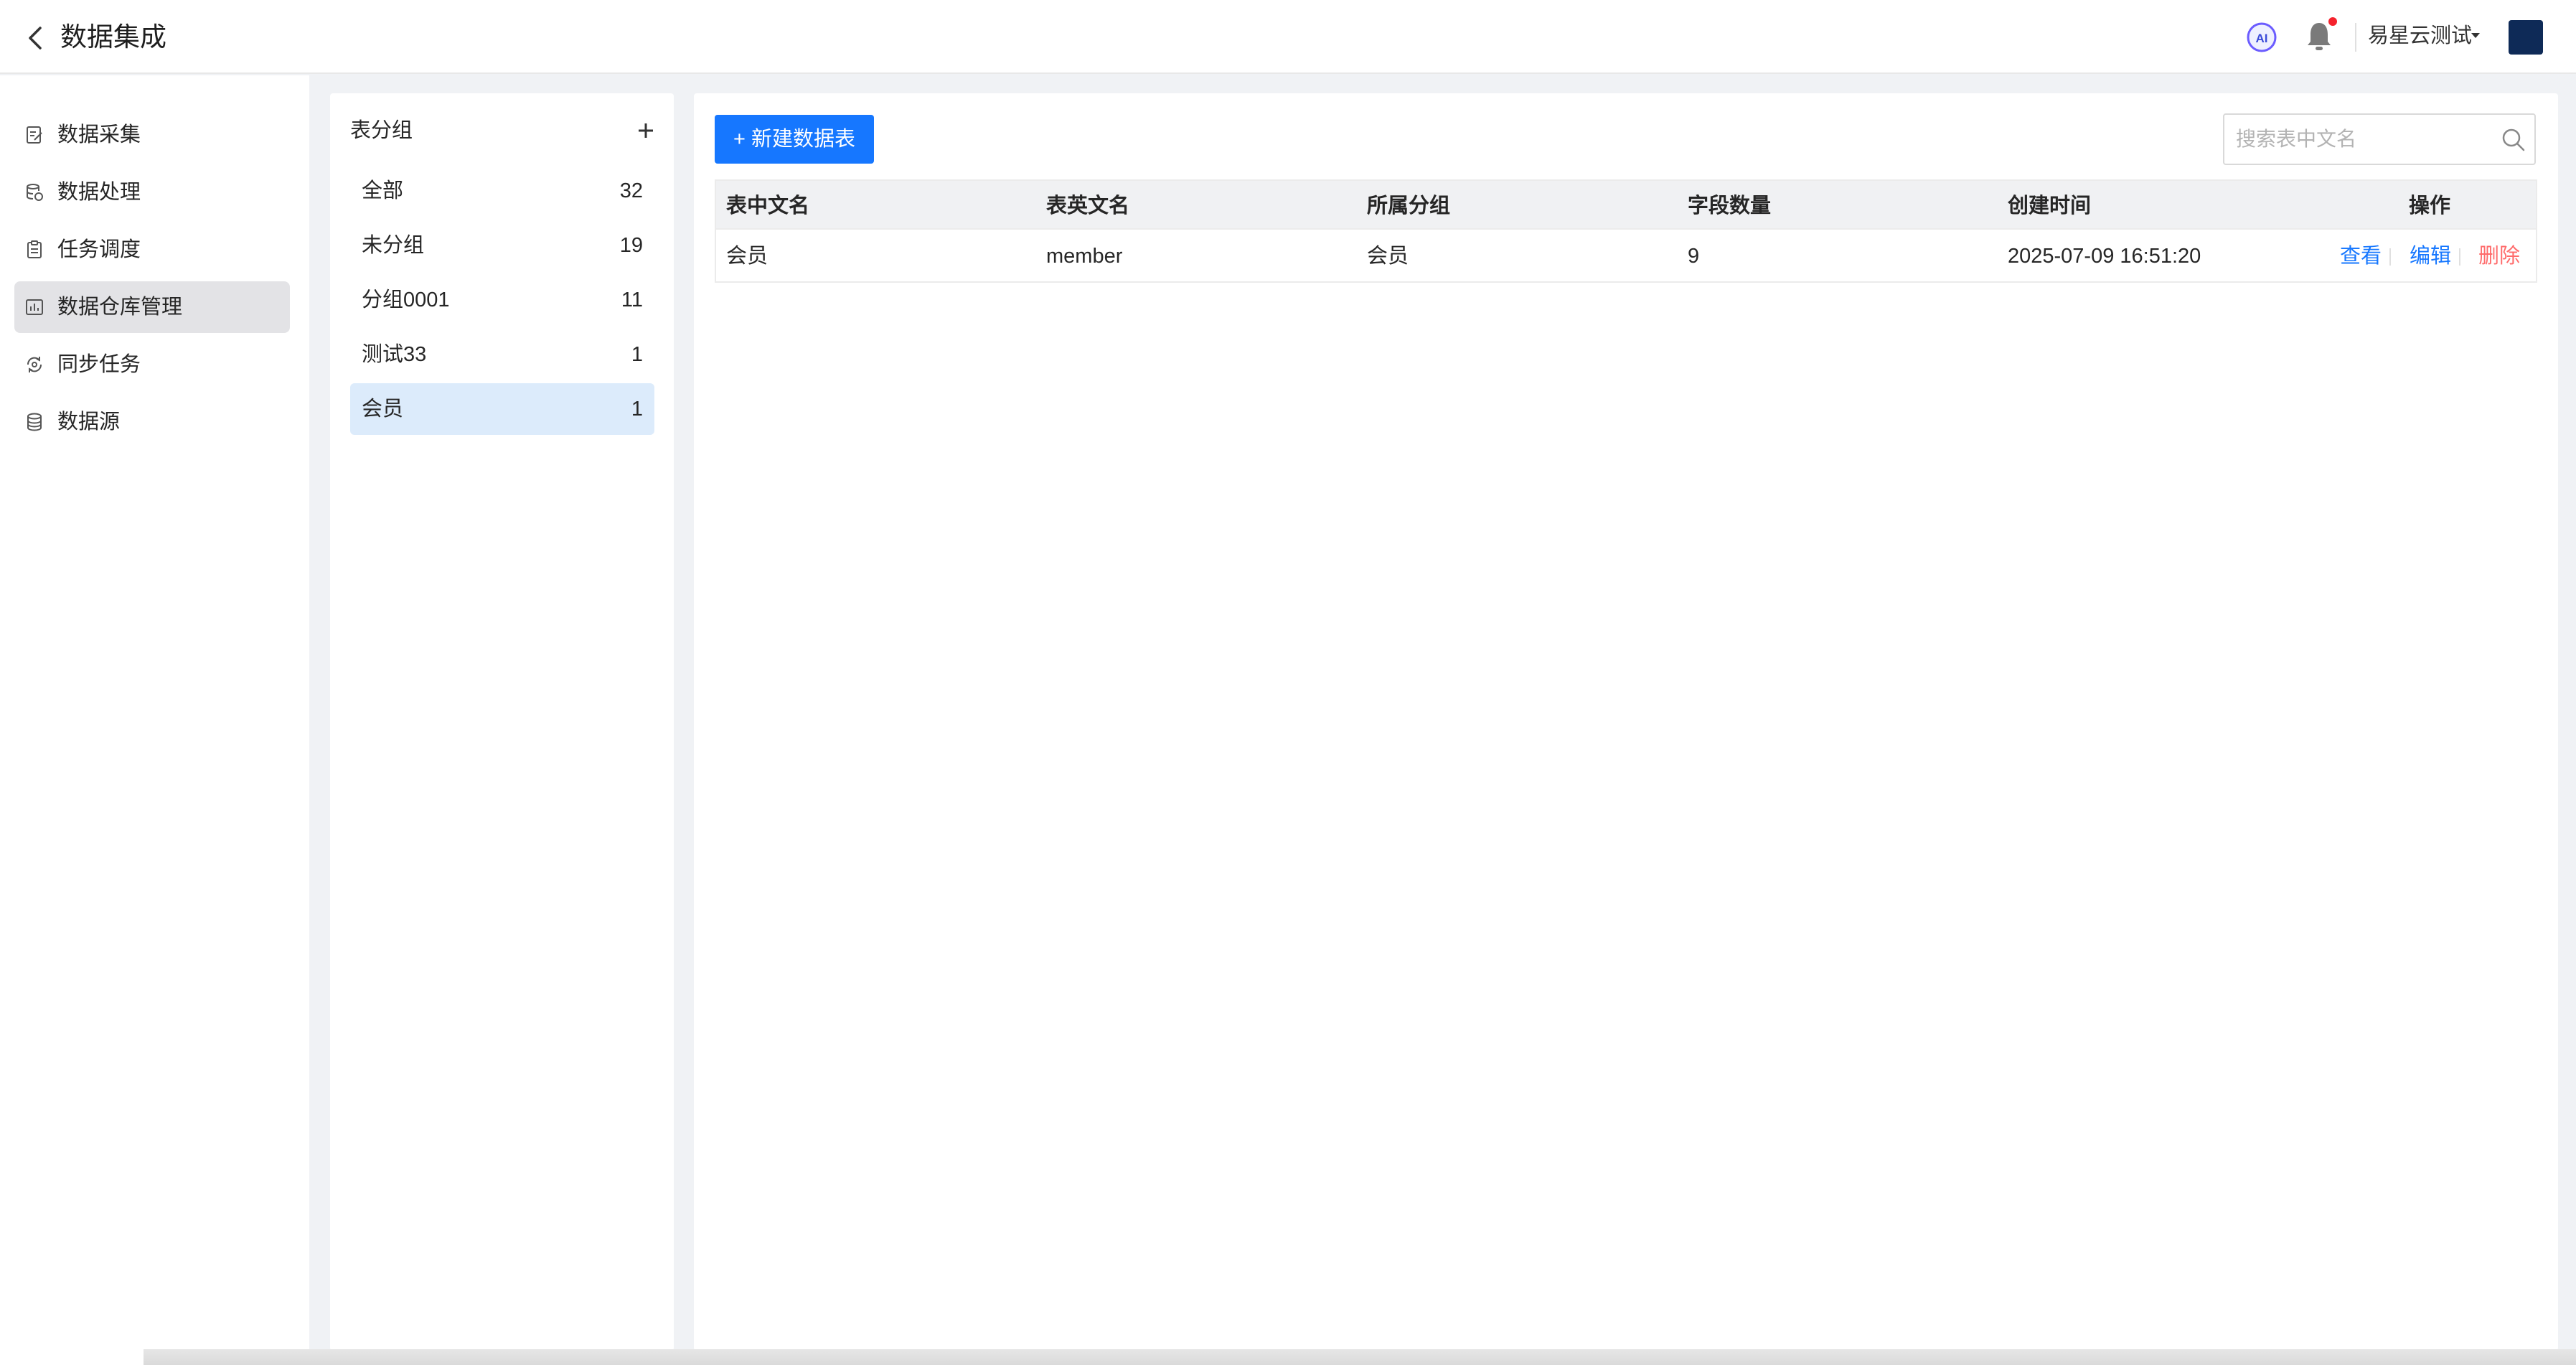 The image size is (2576, 1365). I want to click on group-item-all: 全部 32, so click(502, 191).